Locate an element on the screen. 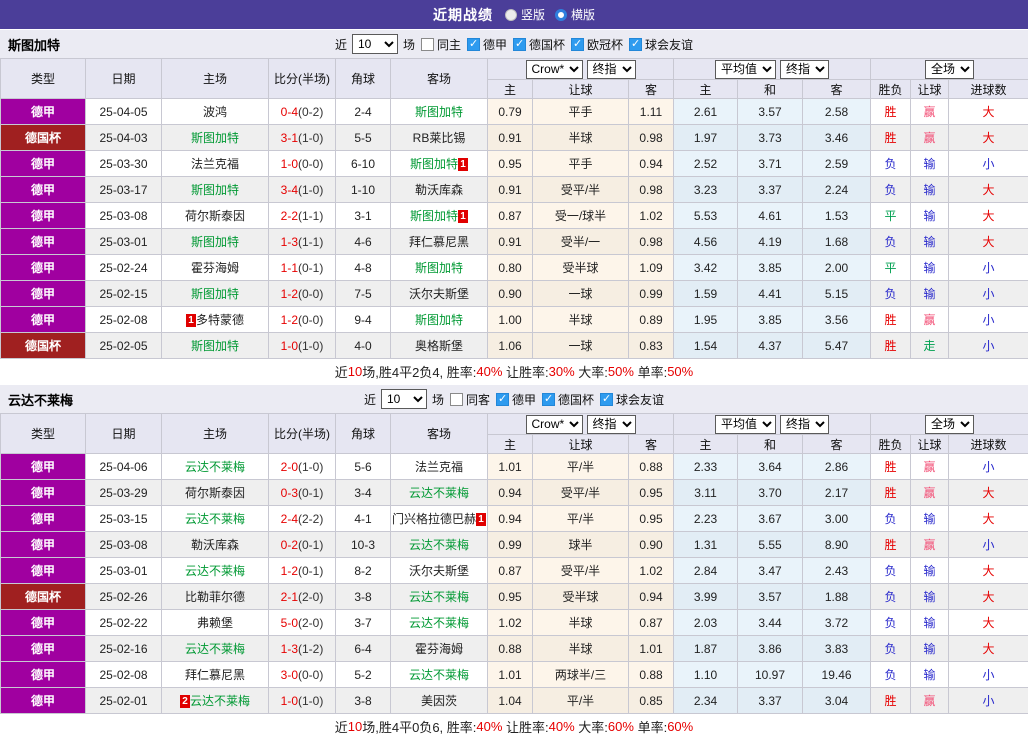 The width and height of the screenshot is (1028, 739). home-team: 比勒菲尔德 is located at coordinates (215, 597).